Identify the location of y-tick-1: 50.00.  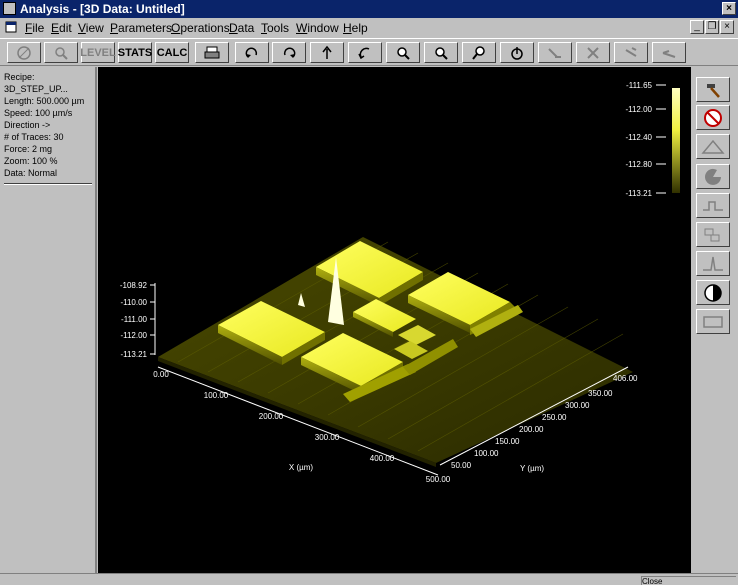
(461, 465).